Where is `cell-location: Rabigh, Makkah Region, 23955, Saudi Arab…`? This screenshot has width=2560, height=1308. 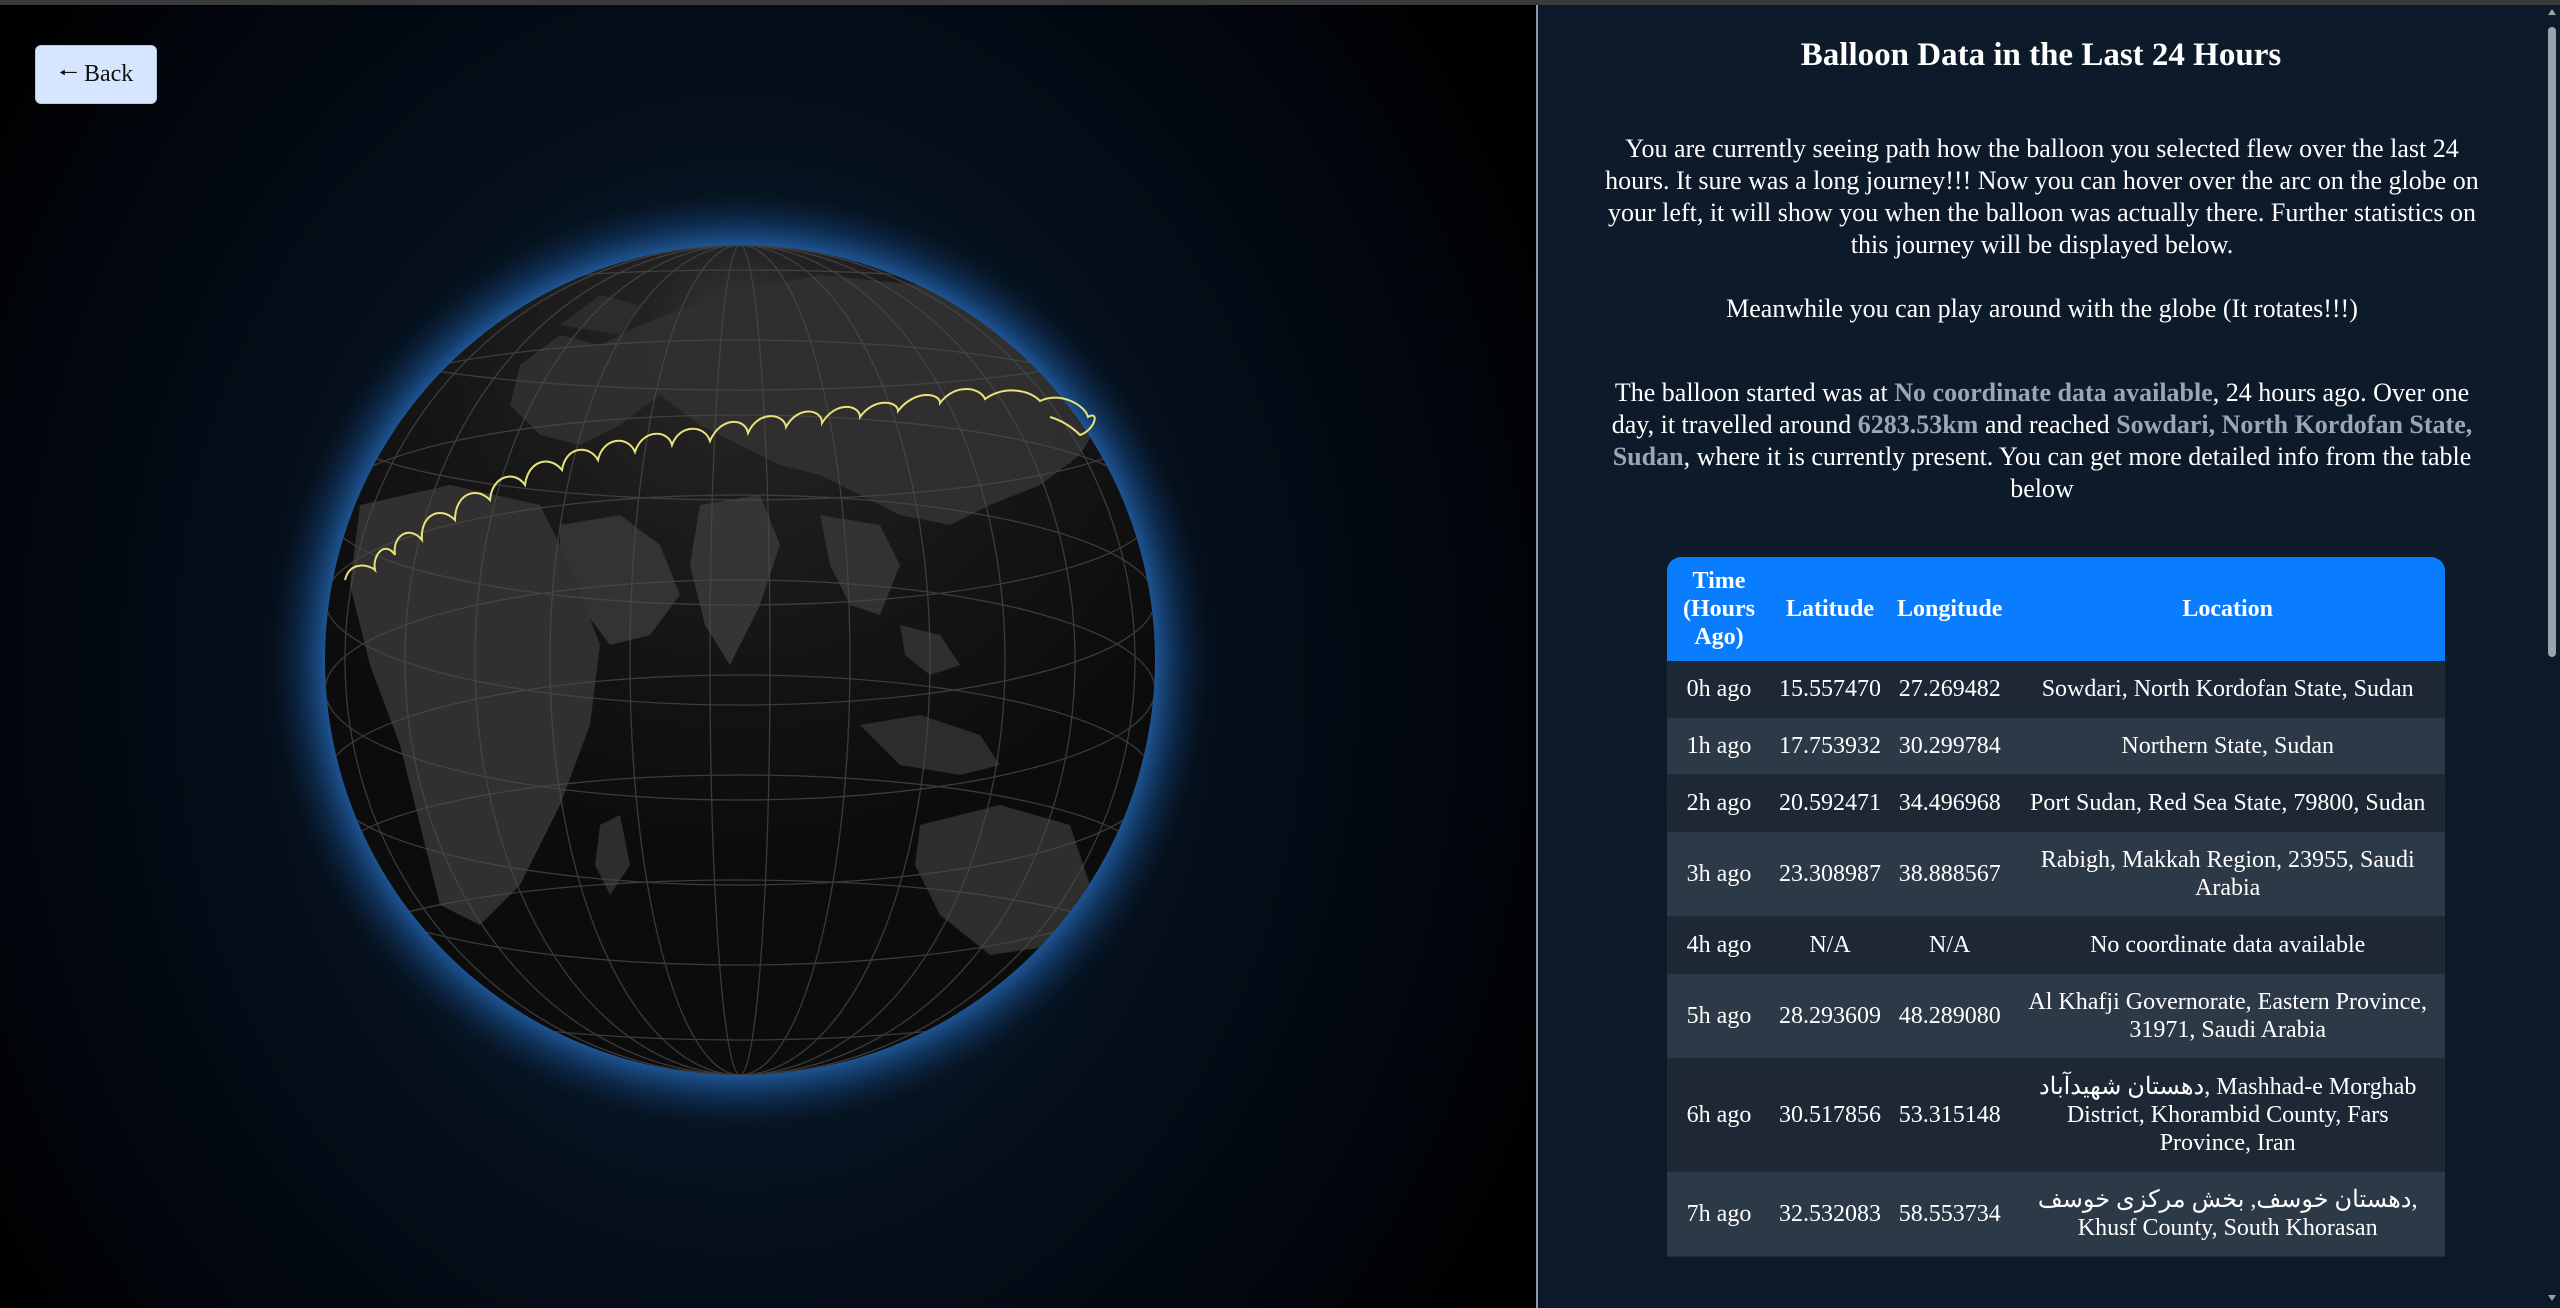
cell-location: Rabigh, Makkah Region, 23955, Saudi Arab… is located at coordinates (2227, 874).